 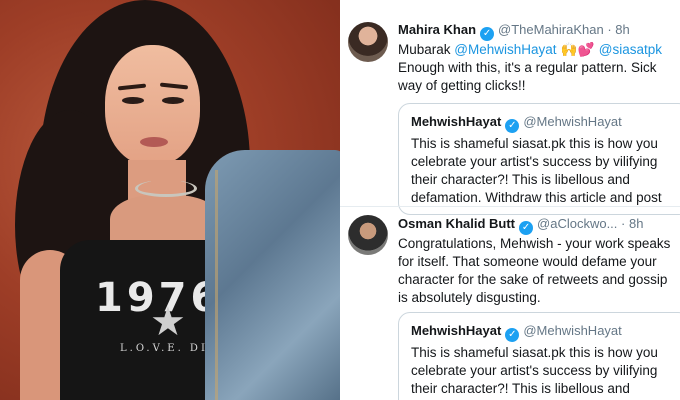 What do you see at coordinates (154, 142) in the screenshot?
I see `lips` at bounding box center [154, 142].